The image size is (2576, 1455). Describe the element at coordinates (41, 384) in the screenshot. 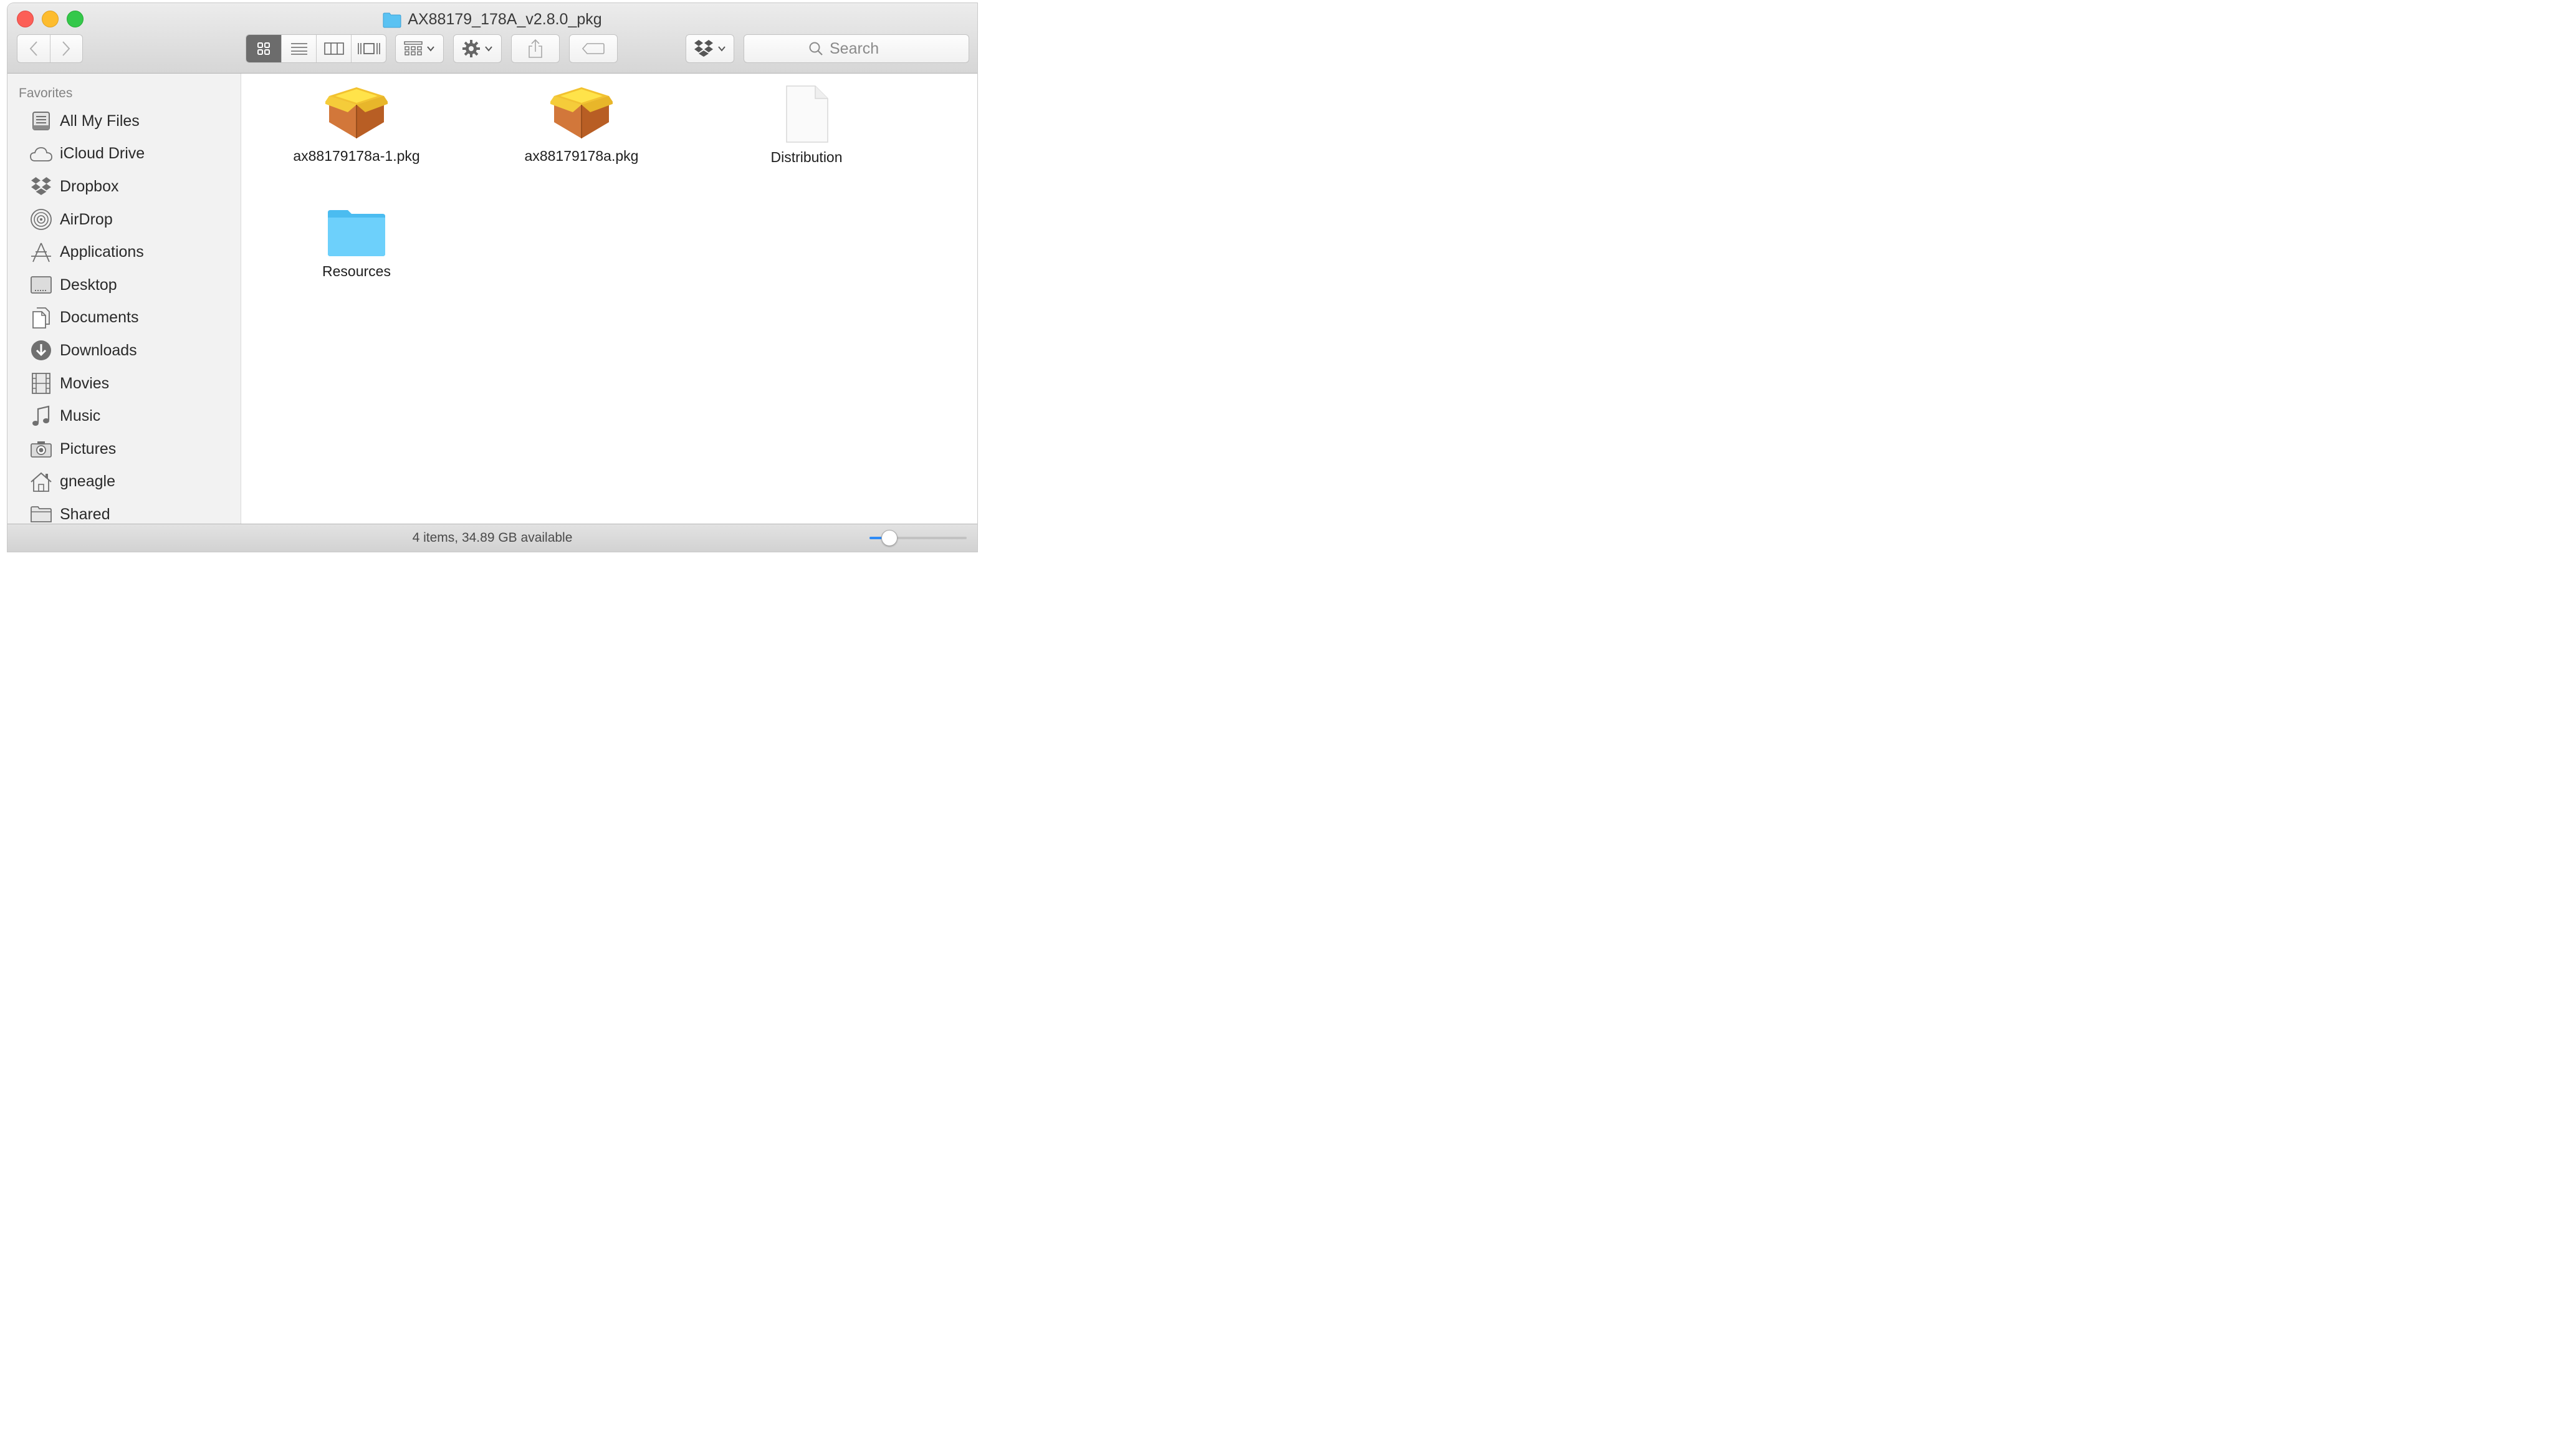

I see `movies-icon` at that location.